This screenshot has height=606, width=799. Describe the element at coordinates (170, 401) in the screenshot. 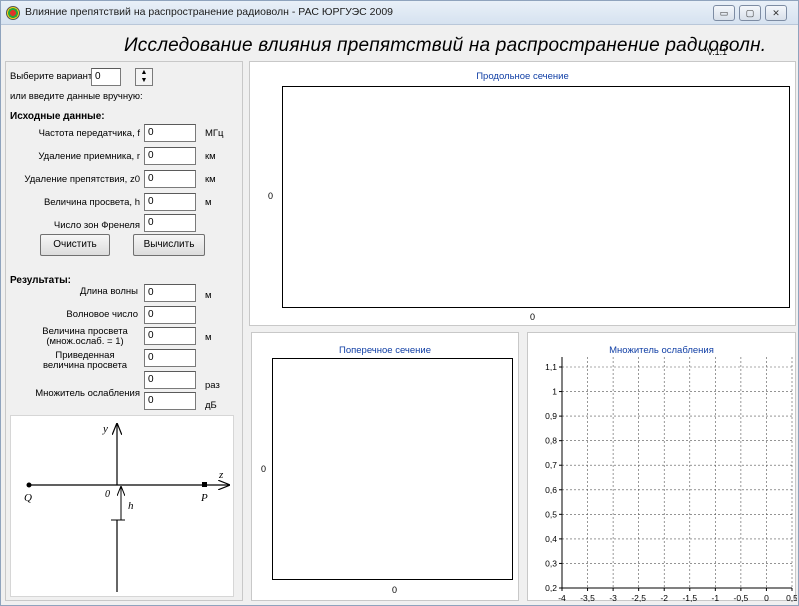

I see `attenuation-db-output: 0` at that location.